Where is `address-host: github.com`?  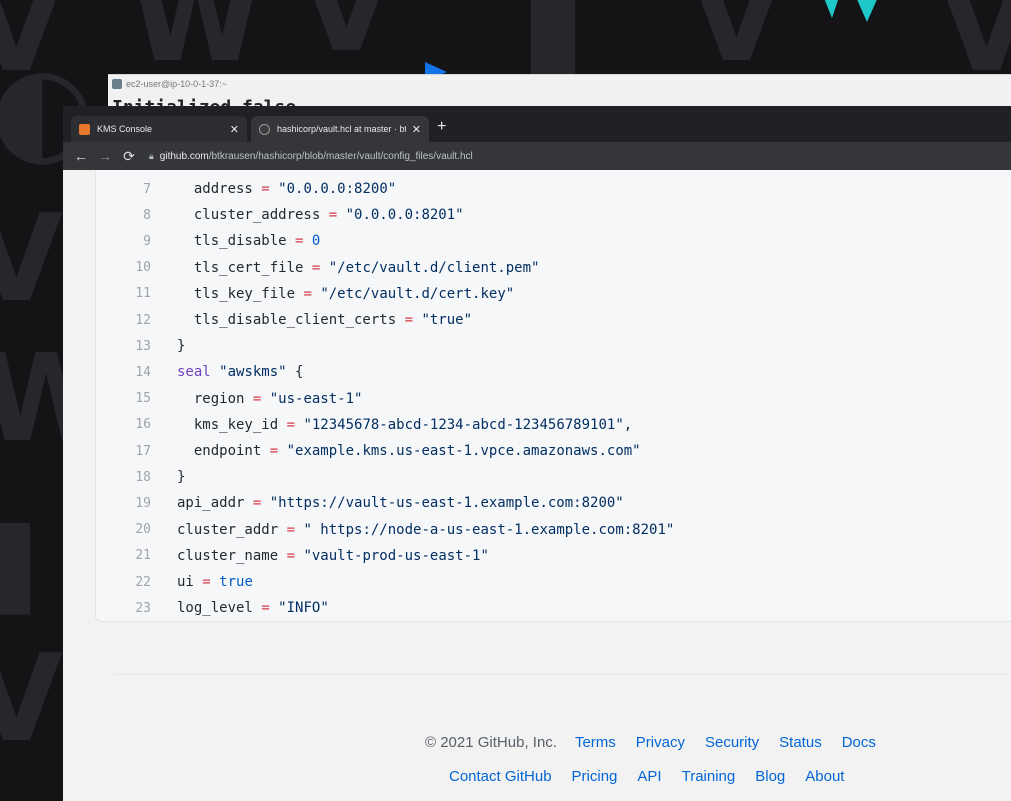 address-host: github.com is located at coordinates (184, 156).